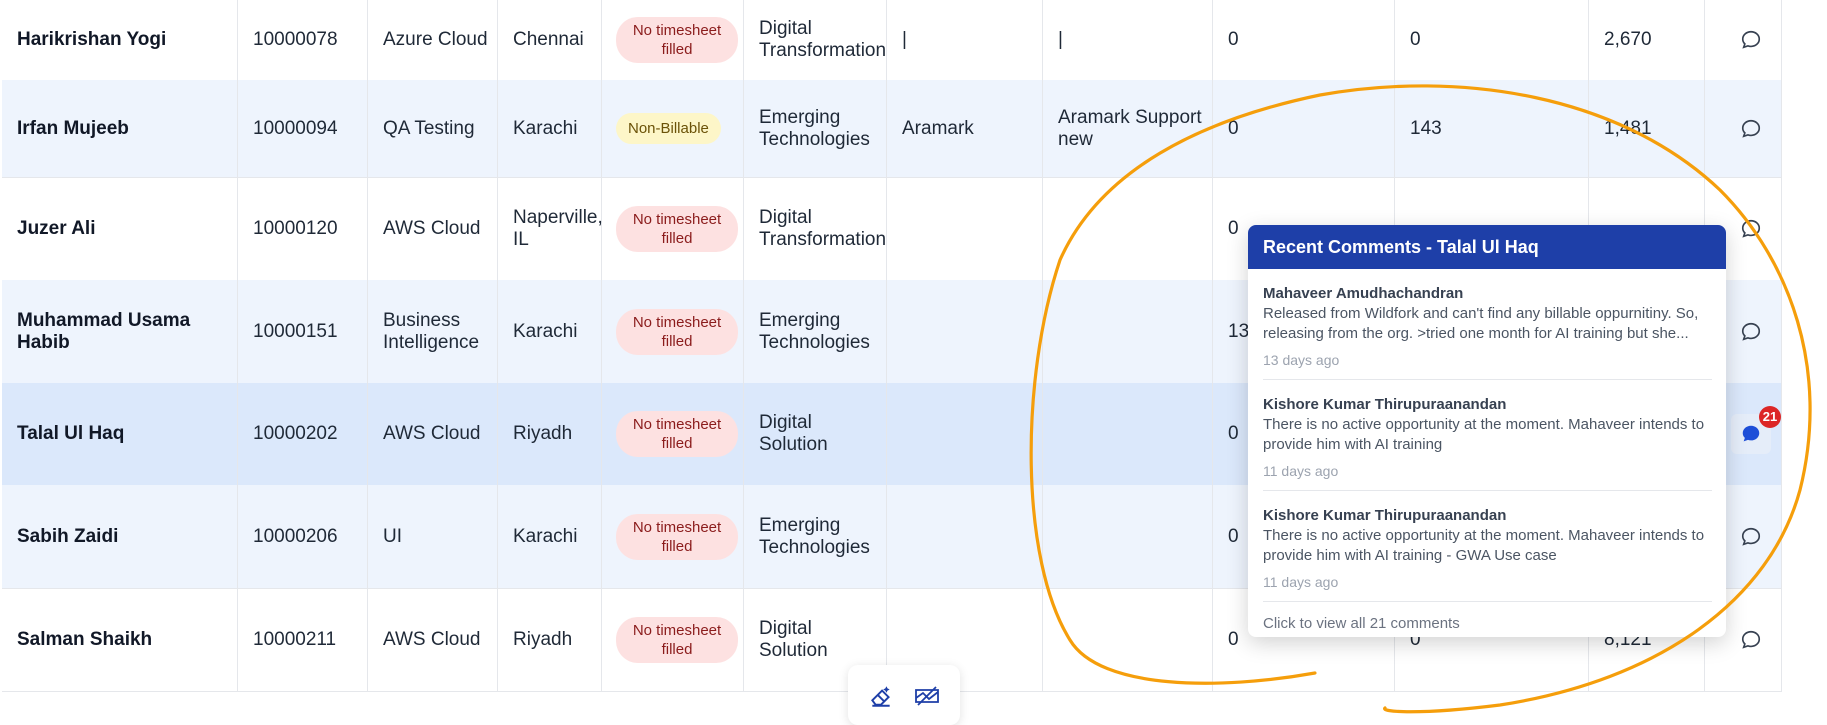 This screenshot has height=725, width=1827. What do you see at coordinates (1363, 293) in the screenshot?
I see `comment-author: Mahaveer Amudhachandran` at bounding box center [1363, 293].